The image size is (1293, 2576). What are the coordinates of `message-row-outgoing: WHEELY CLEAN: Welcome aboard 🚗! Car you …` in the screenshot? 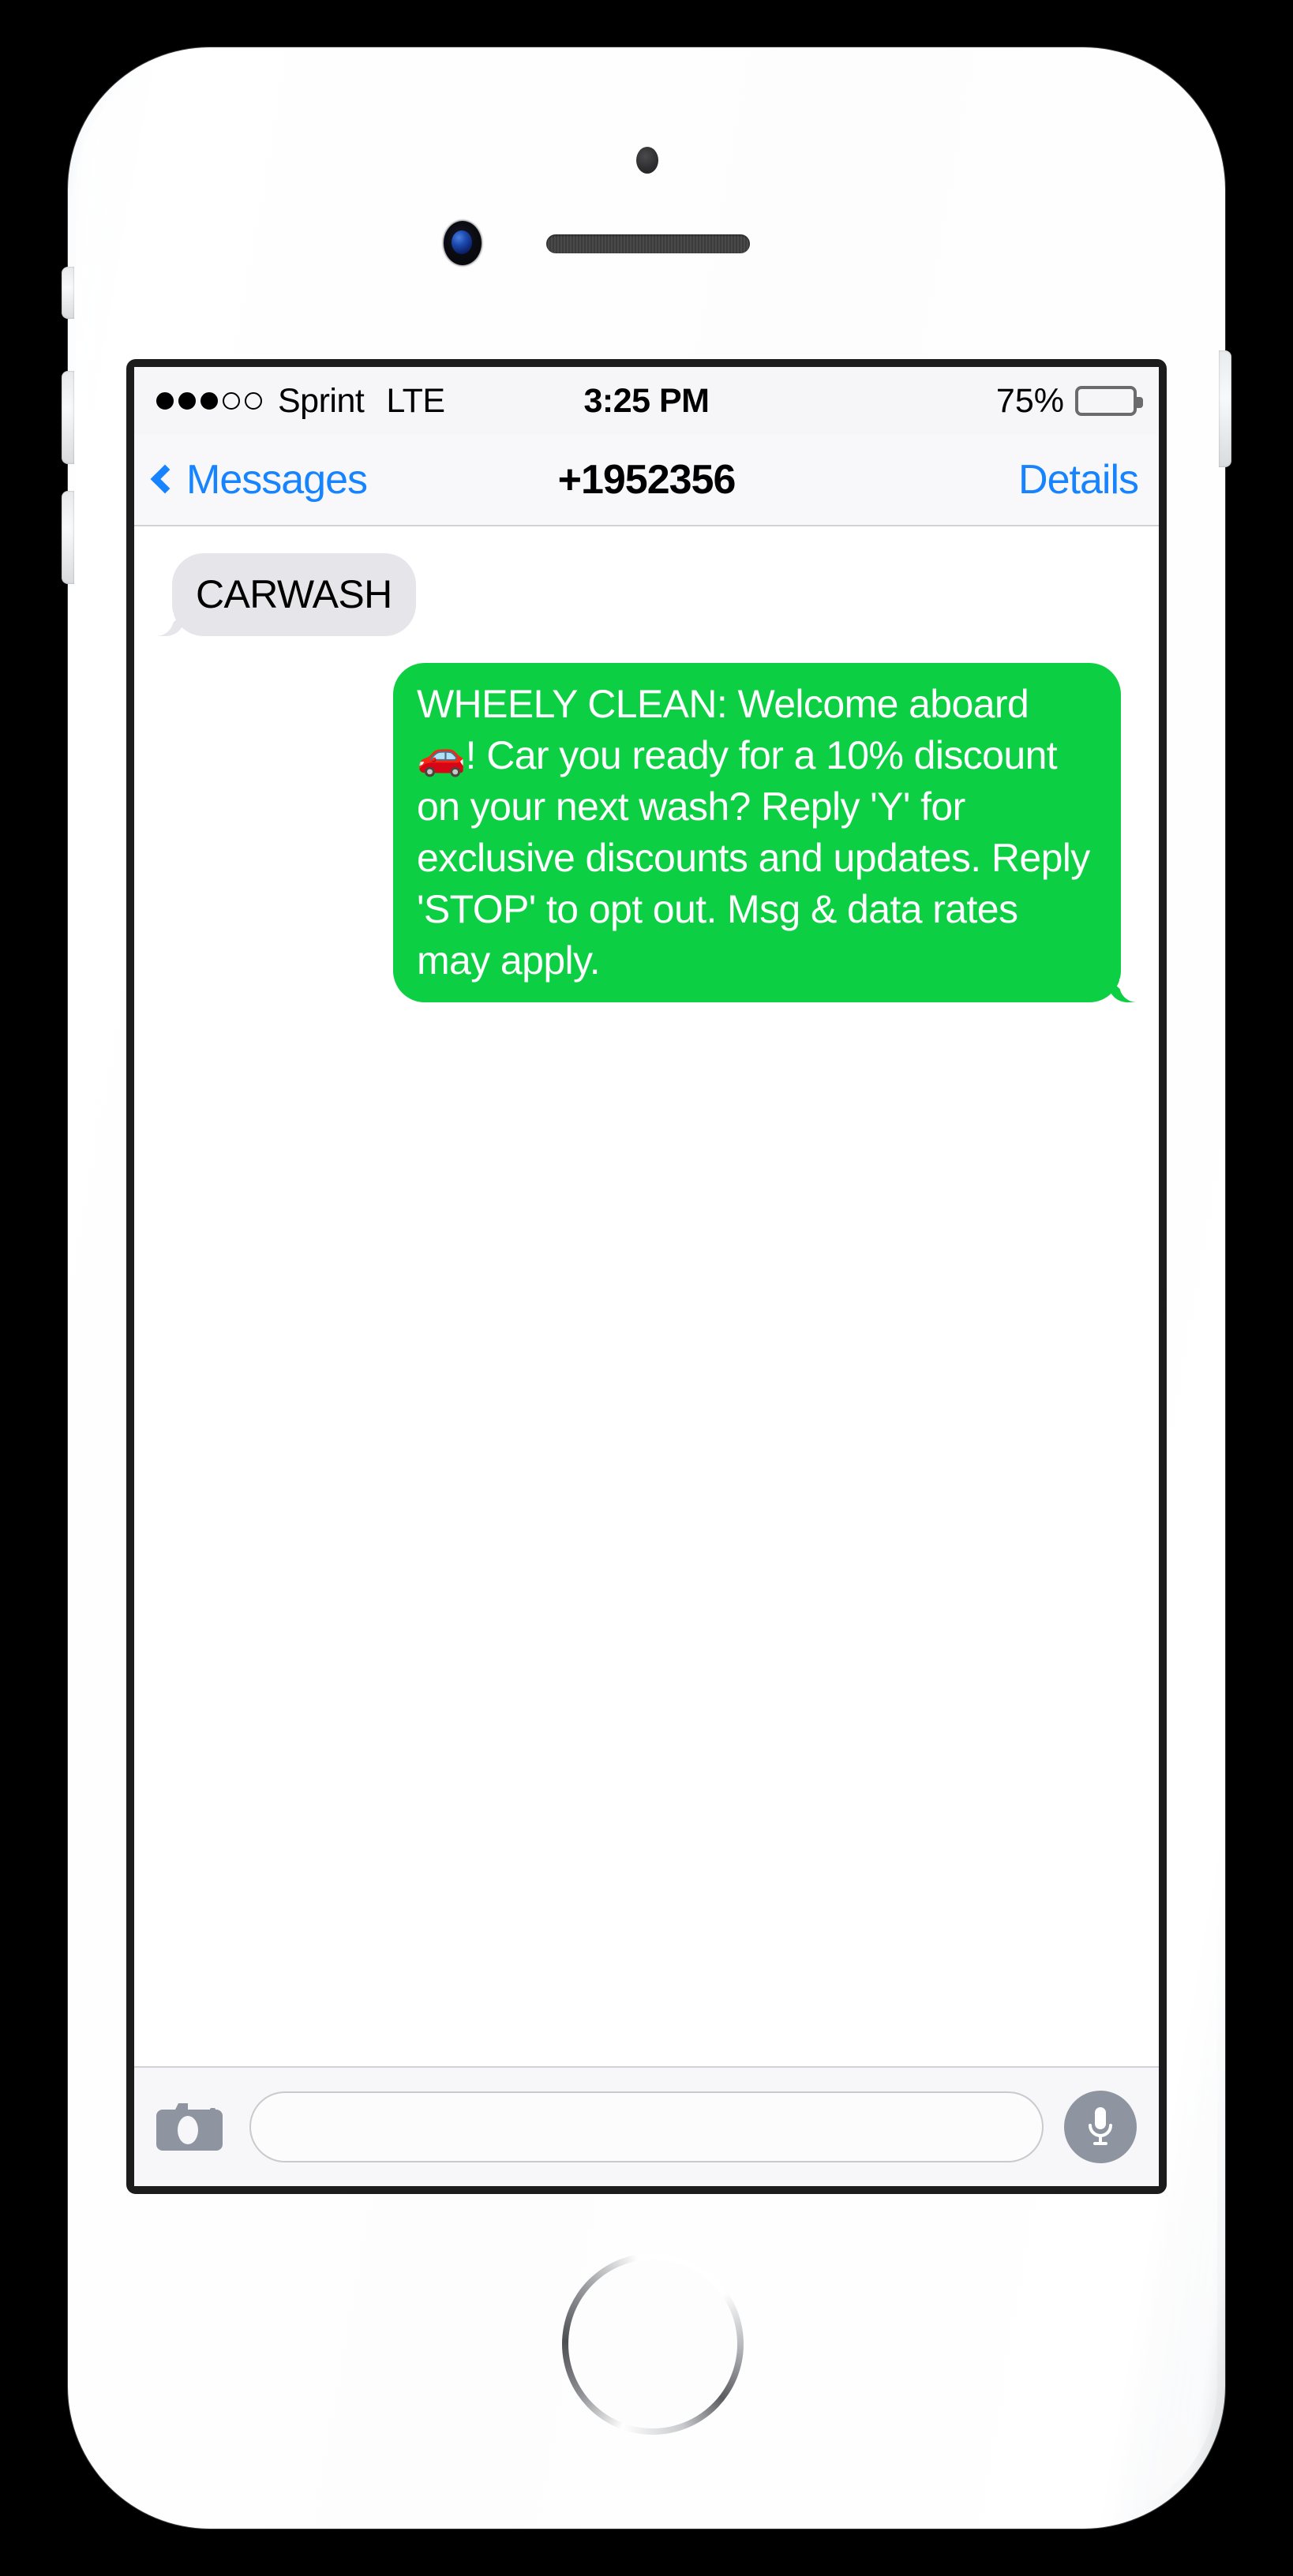 It's located at (647, 832).